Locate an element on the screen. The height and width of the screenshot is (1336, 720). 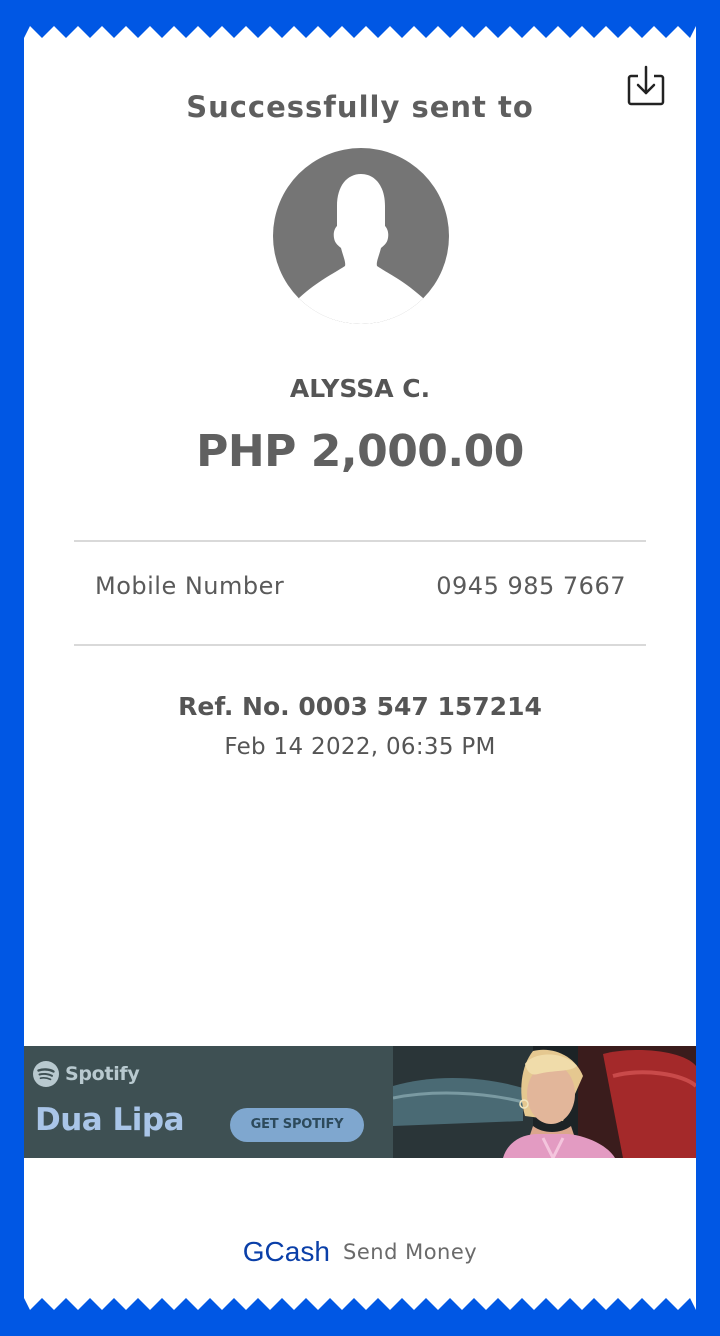
mobile-number-value: 0945 985 7667 is located at coordinates (531, 586).